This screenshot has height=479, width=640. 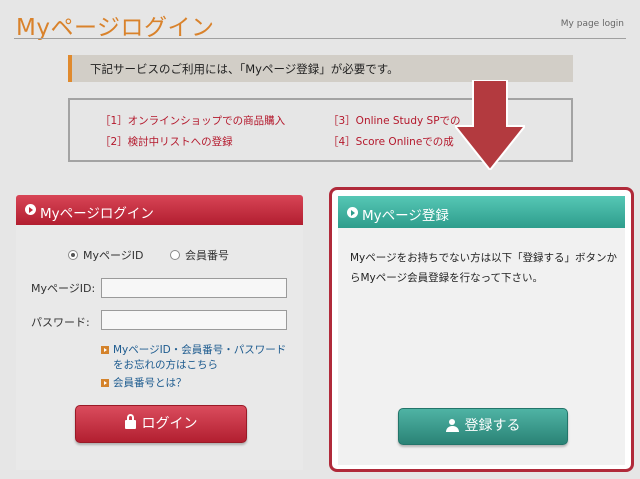 What do you see at coordinates (150, 383) in the screenshot?
I see `member-number-help-text: 会員番号とは？` at bounding box center [150, 383].